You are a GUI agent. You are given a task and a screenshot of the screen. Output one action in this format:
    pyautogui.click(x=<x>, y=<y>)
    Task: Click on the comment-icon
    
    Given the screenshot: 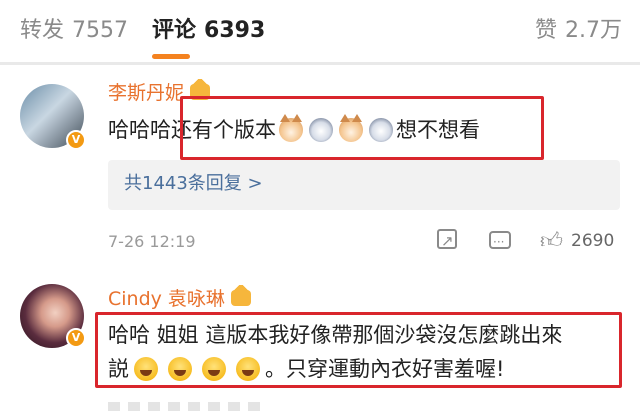 What is the action you would take?
    pyautogui.click(x=500, y=242)
    